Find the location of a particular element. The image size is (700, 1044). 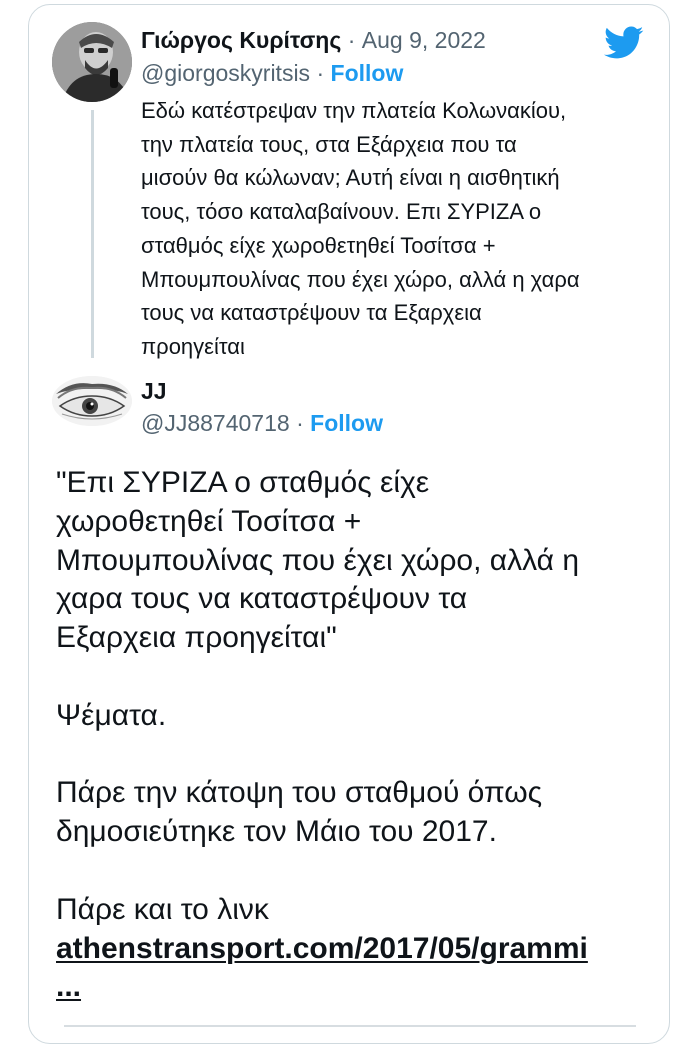

text-line: Μπουμπουλίνας που έχει χώρο, αλλά η χαρα is located at coordinates (360, 279).